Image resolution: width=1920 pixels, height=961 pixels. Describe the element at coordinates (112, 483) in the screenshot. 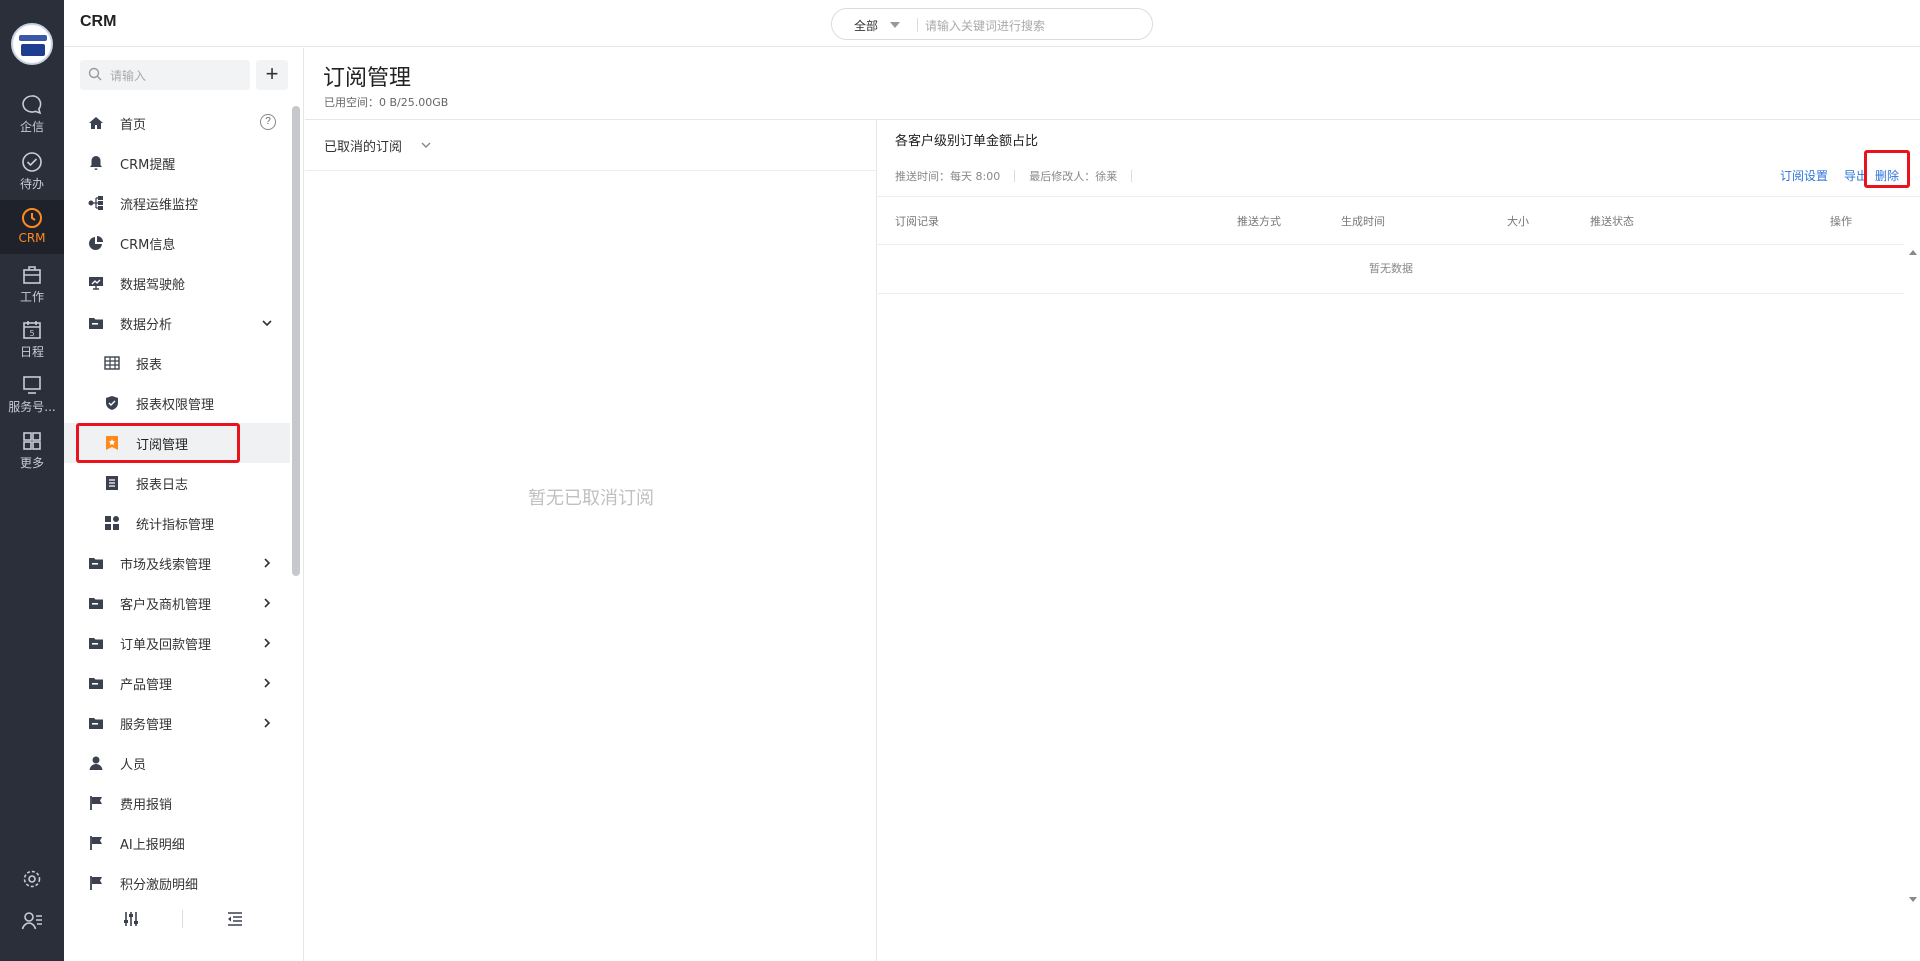

I see `log-icon` at that location.